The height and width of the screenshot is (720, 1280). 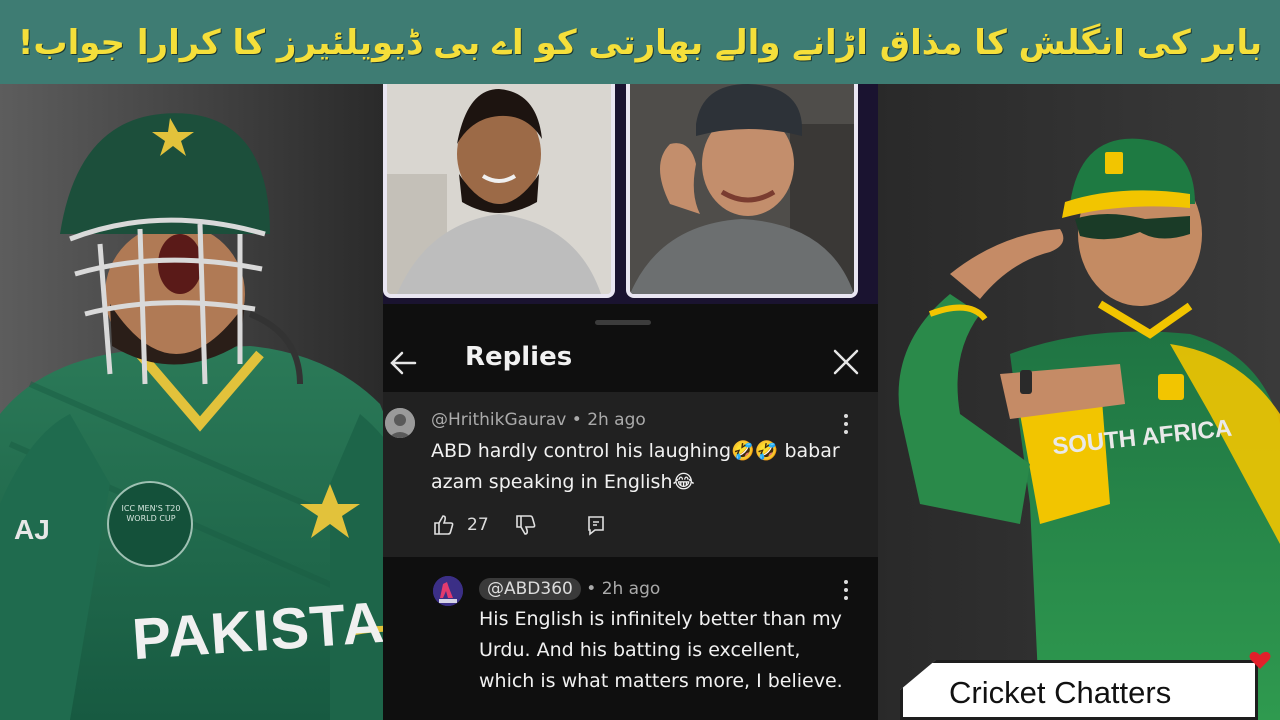 I want to click on video-tile-babar, so click(x=499, y=191).